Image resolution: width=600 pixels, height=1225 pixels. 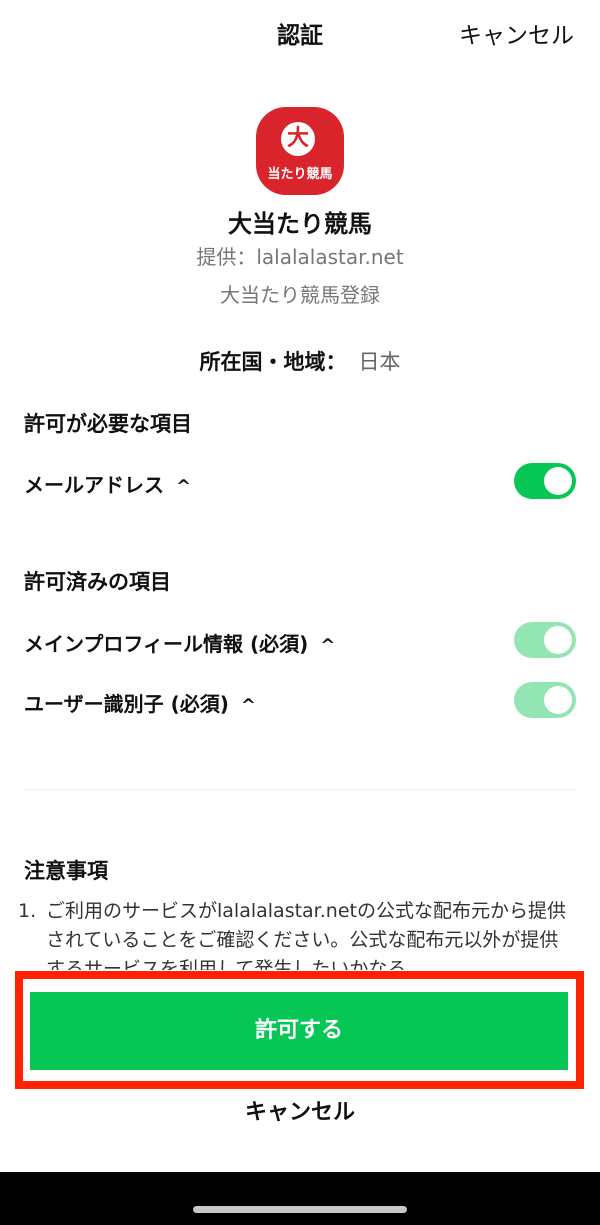 What do you see at coordinates (516, 33) in the screenshot?
I see `header-cancel-button: キャンセル` at bounding box center [516, 33].